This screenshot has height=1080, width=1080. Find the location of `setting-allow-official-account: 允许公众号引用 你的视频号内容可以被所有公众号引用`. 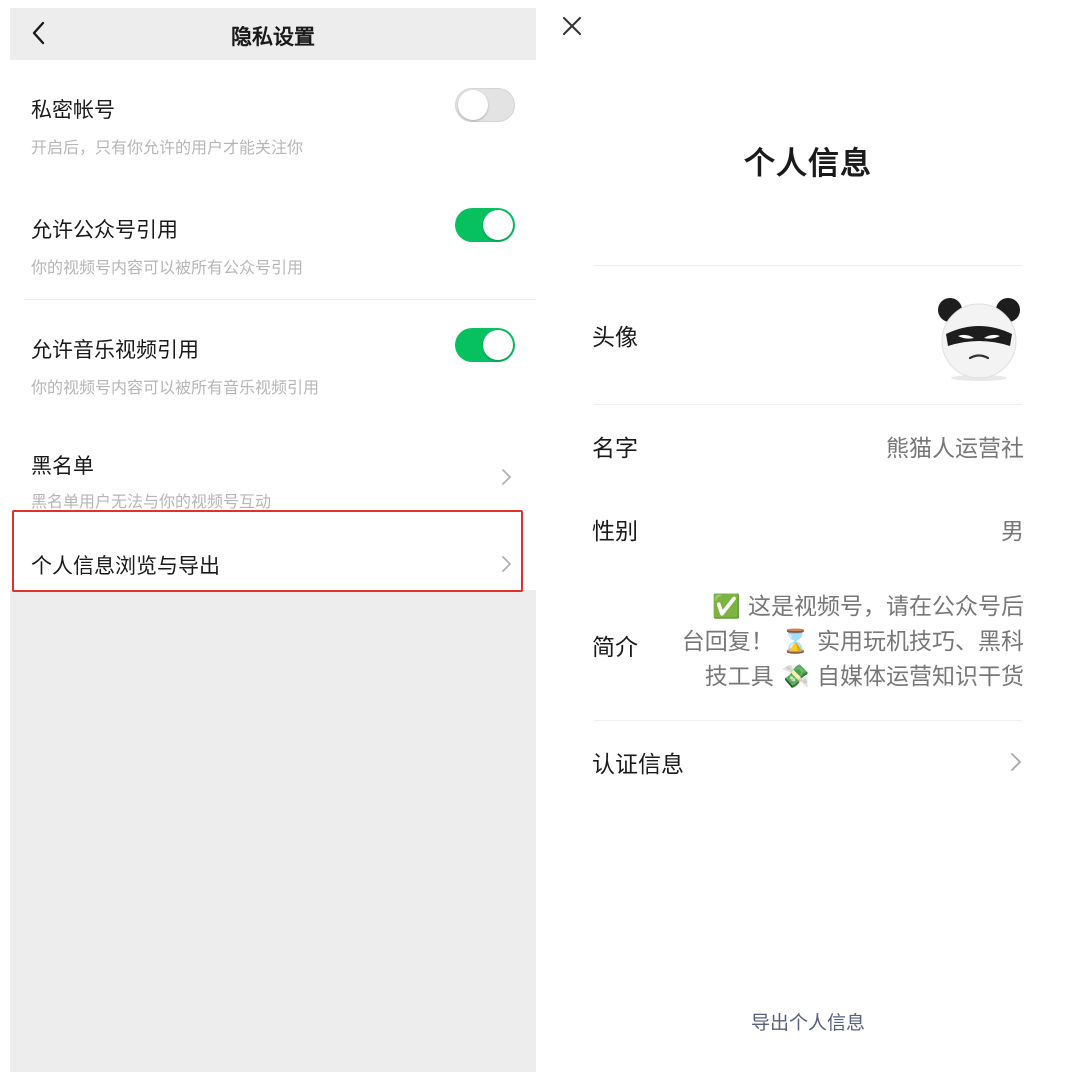

setting-allow-official-account: 允许公众号引用 你的视频号内容可以被所有公众号引用 is located at coordinates (273, 240).